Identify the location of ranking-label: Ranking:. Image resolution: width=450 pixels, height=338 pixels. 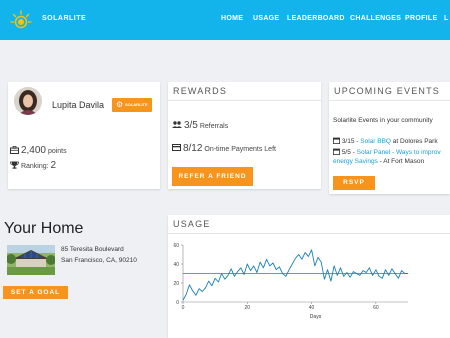
(34, 166).